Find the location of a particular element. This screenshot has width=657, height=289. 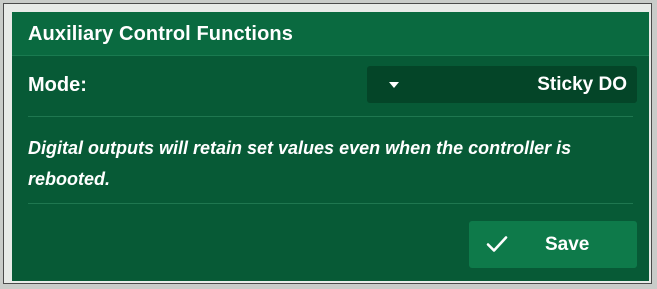

caret-down-icon is located at coordinates (394, 85).